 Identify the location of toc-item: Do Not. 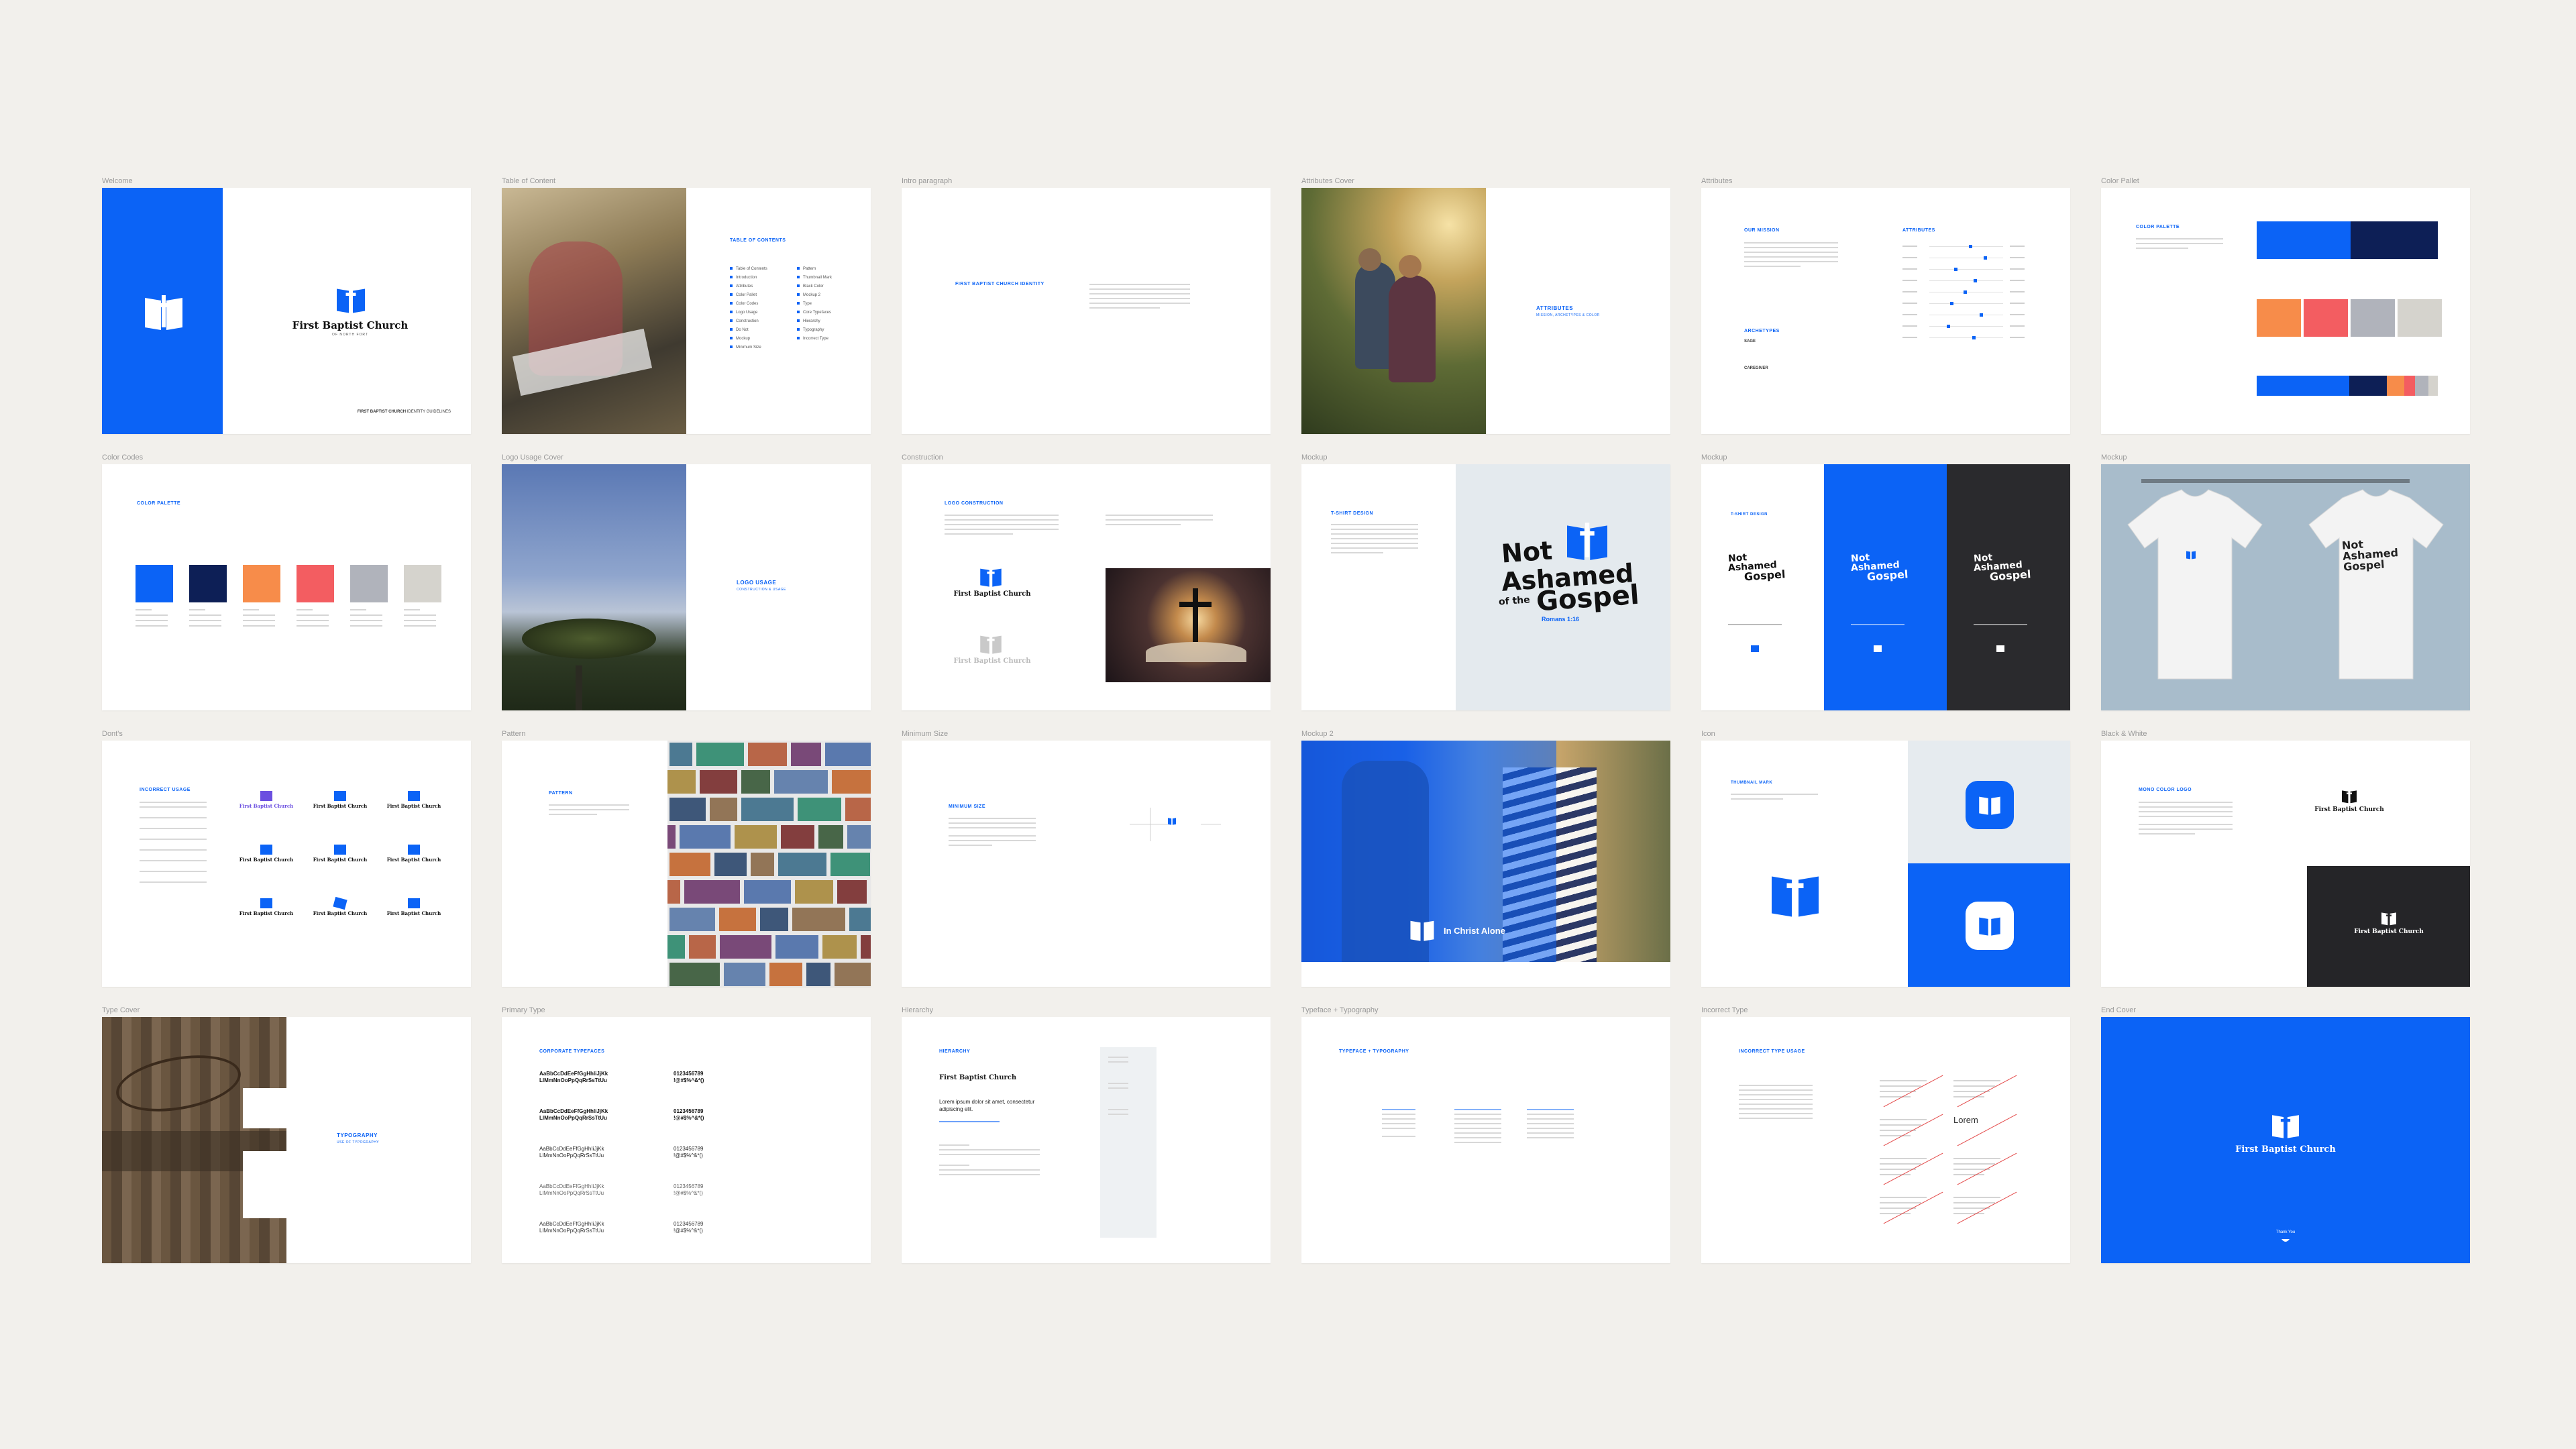
(748, 330).